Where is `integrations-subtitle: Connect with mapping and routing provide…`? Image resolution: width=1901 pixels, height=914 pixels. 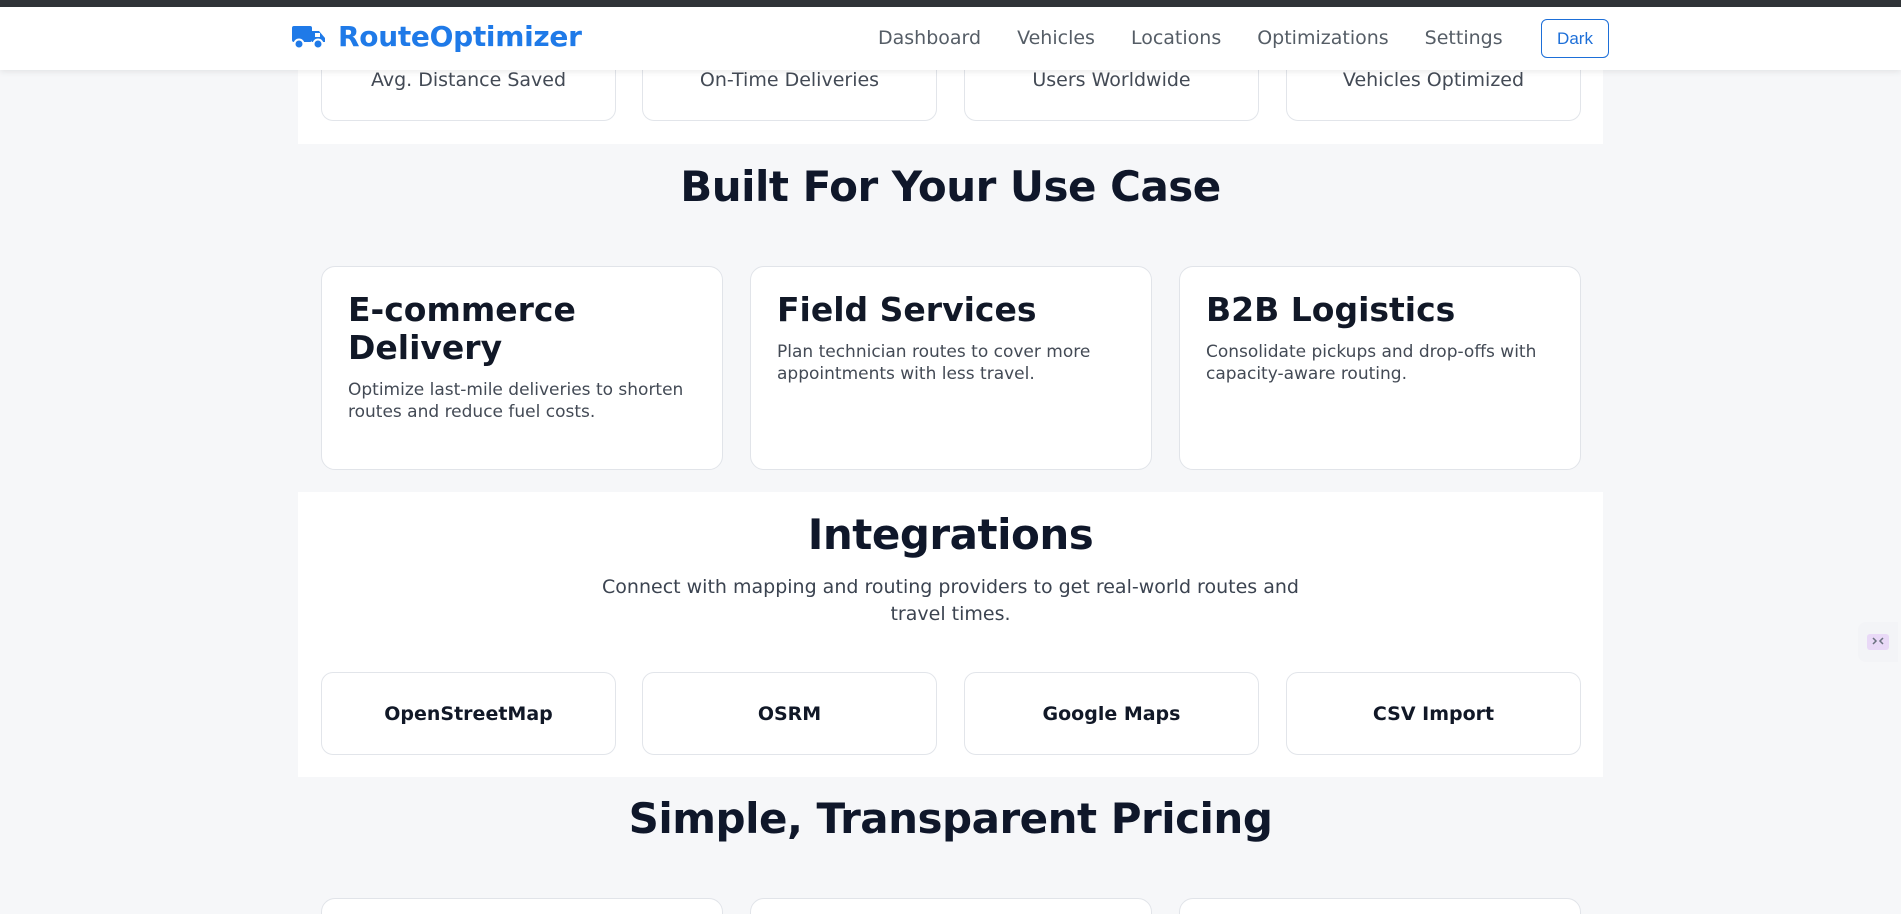
integrations-subtitle: Connect with mapping and routing provide… is located at coordinates (950, 600).